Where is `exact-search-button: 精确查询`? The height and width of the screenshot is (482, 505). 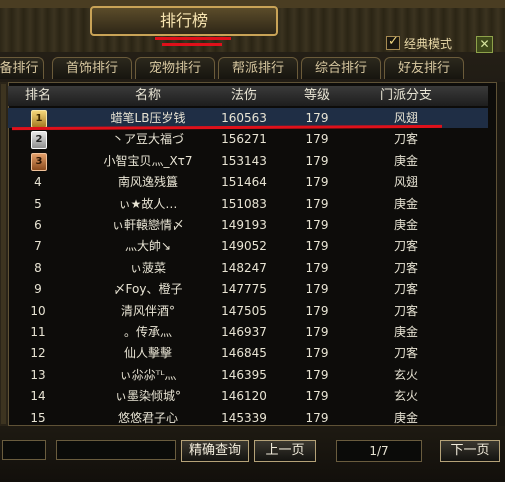
exact-search-button: 精确查询 is located at coordinates (215, 451).